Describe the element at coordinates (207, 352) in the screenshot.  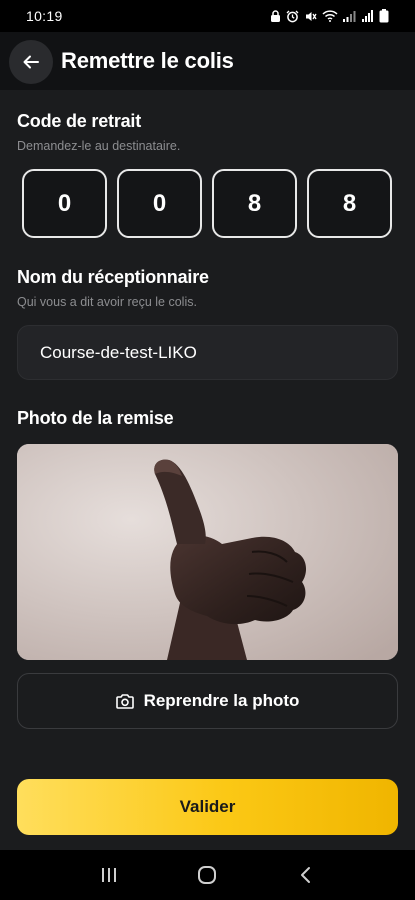
I see `receiver-name-input` at that location.